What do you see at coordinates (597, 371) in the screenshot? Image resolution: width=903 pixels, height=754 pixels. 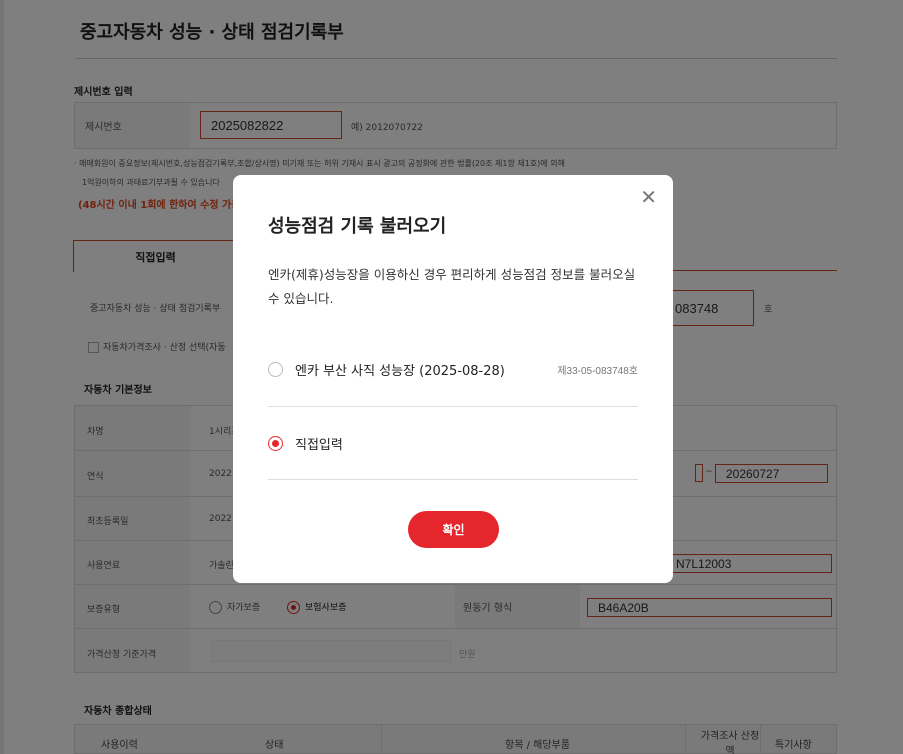 I see `option-encar-number: 제33-05-083748호` at bounding box center [597, 371].